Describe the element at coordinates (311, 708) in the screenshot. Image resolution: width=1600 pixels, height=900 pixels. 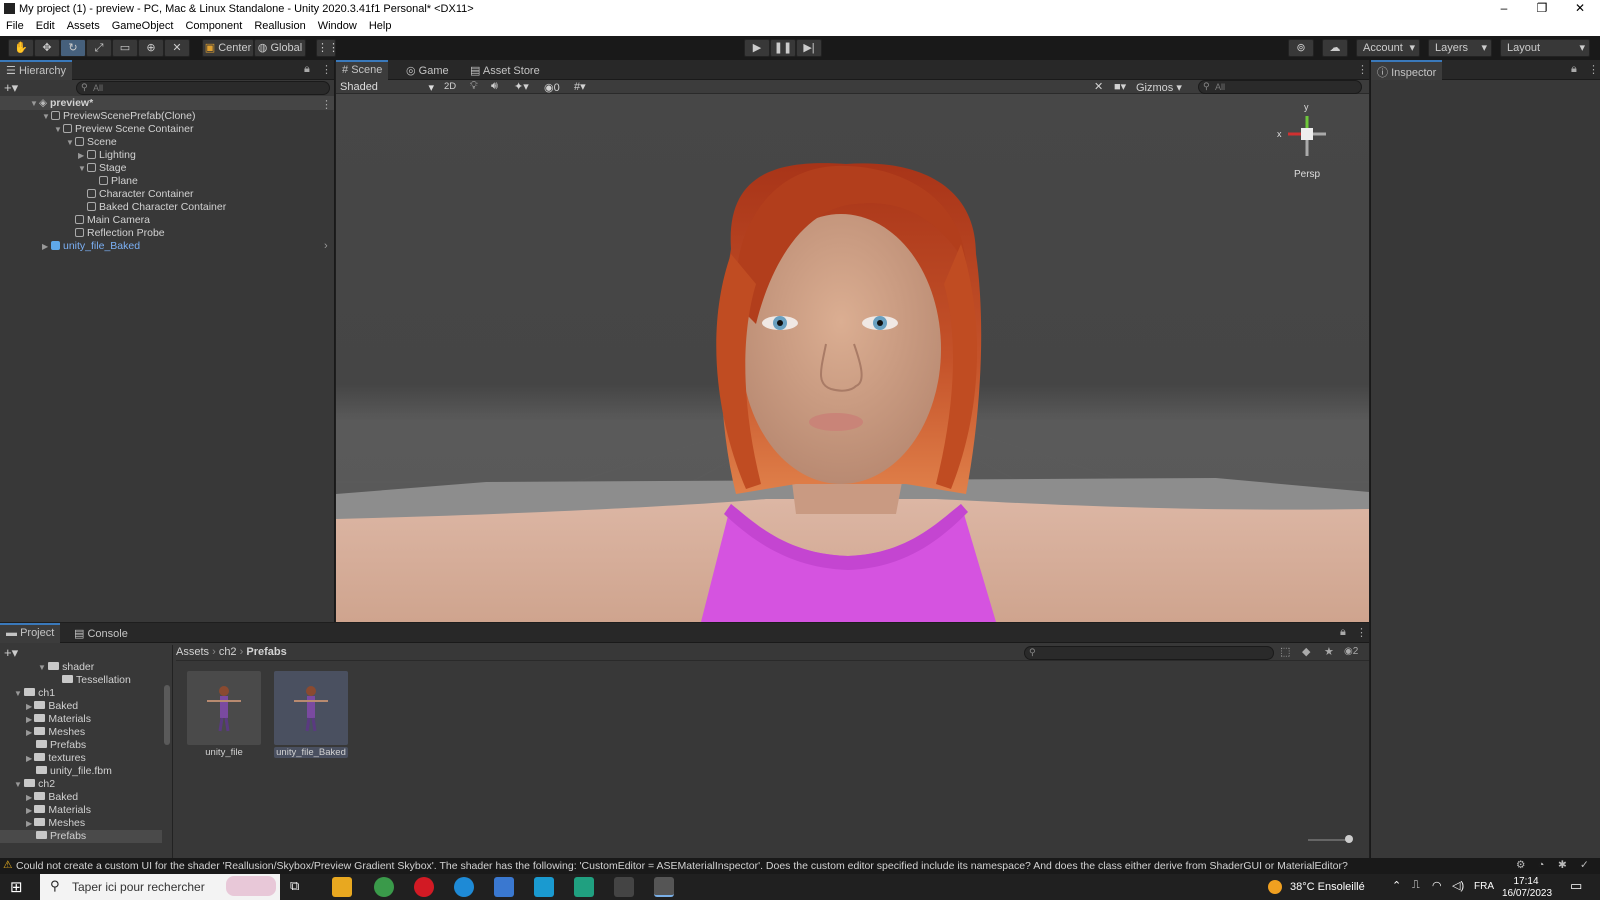
I see `asset-thumbnail-selected` at that location.